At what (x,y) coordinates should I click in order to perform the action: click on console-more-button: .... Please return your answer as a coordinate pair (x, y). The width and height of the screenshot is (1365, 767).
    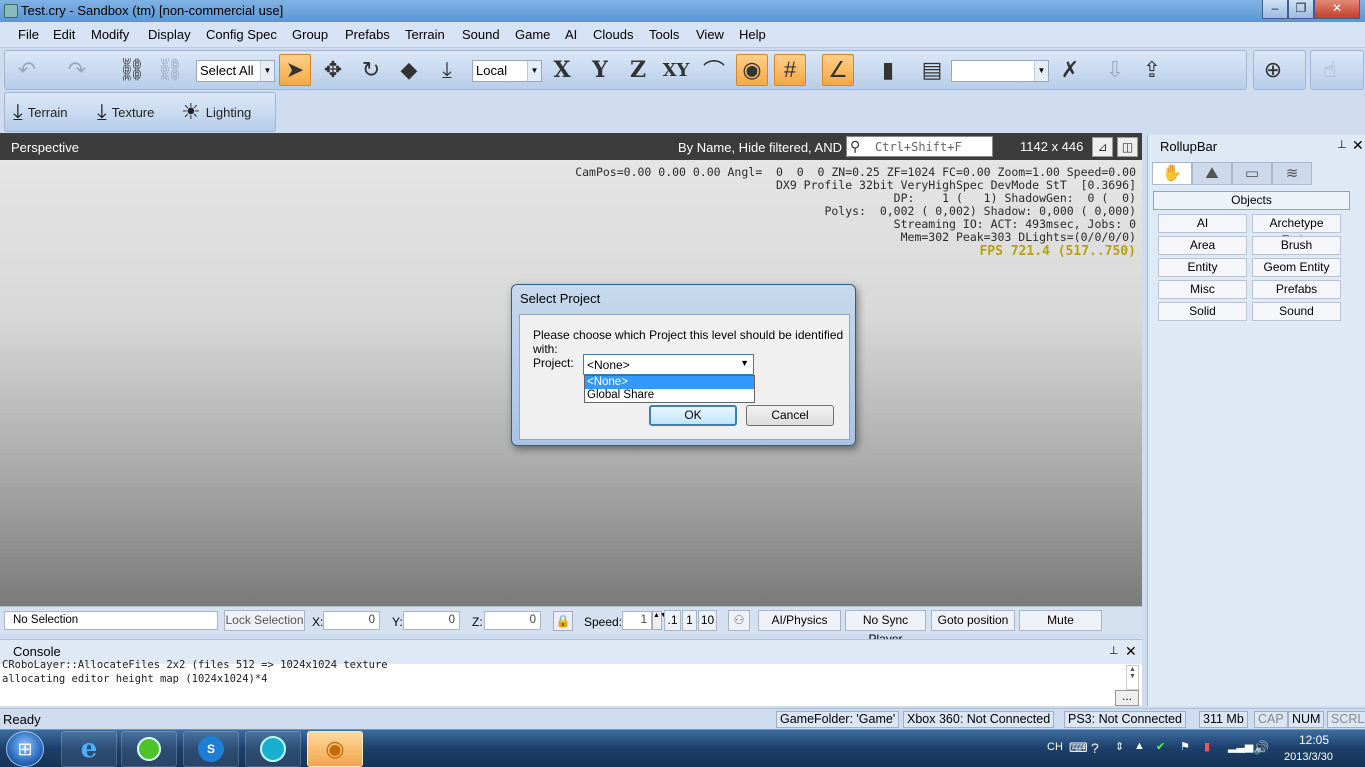
    Looking at the image, I should click on (1127, 698).